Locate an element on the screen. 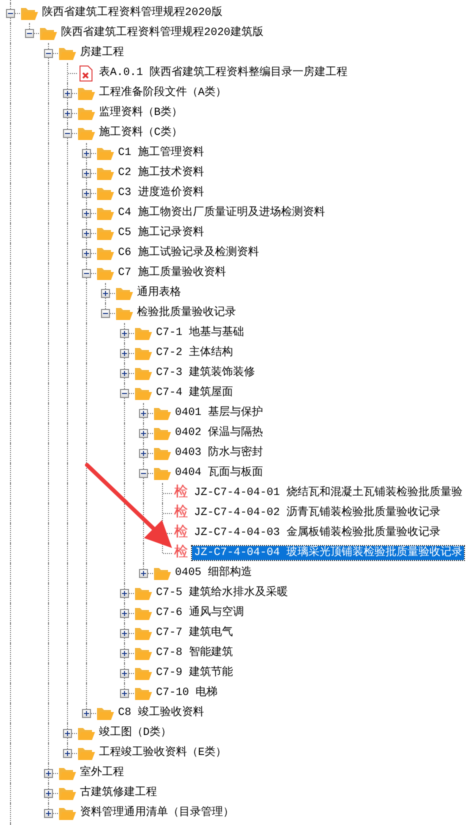 The height and width of the screenshot is (825, 474). tree-item: 0401 基层与保护 is located at coordinates (219, 413).